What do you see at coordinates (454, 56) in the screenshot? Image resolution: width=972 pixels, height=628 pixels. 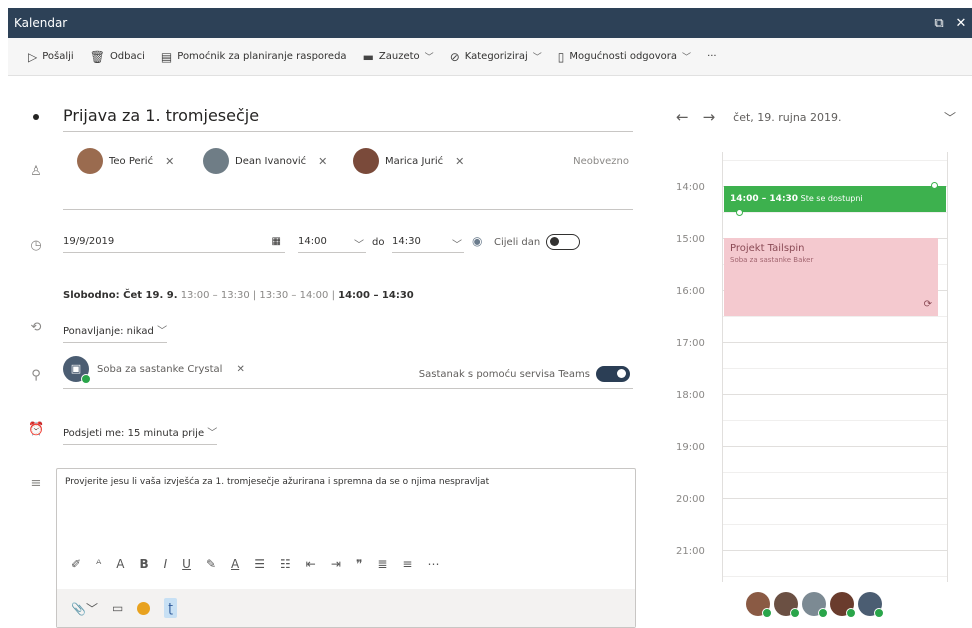 I see `tag-icon: ⊘` at bounding box center [454, 56].